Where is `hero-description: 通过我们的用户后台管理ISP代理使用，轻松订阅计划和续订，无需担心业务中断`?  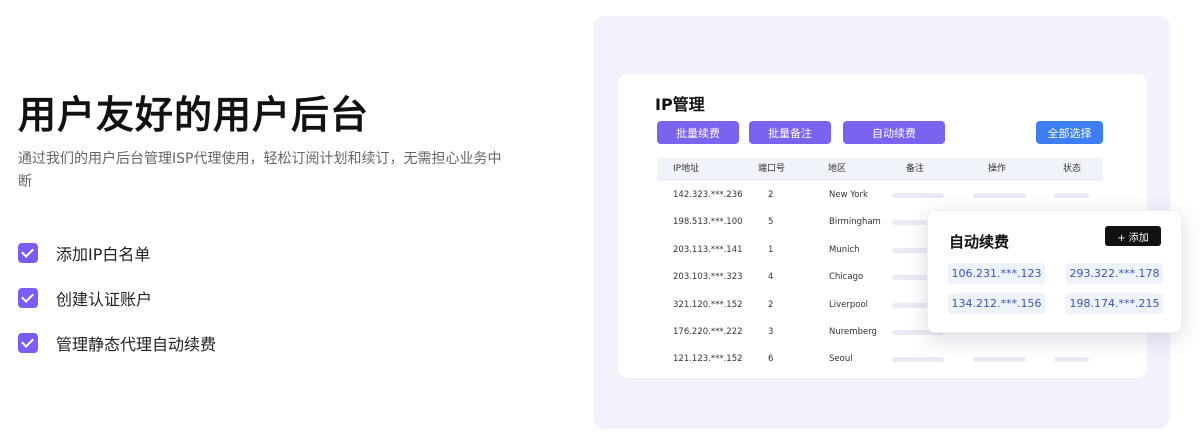
hero-description: 通过我们的用户后台管理ISP代理使用，轻松订阅计划和续订，无需担心业务中断 is located at coordinates (260, 170).